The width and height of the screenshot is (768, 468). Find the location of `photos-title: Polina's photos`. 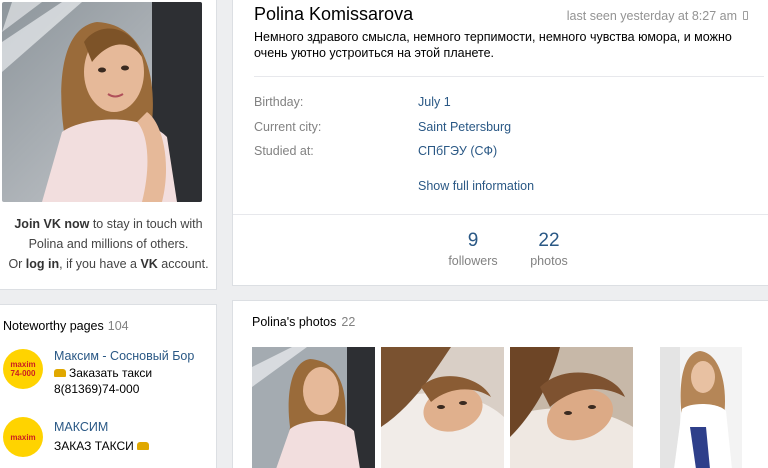

photos-title: Polina's photos is located at coordinates (294, 322).